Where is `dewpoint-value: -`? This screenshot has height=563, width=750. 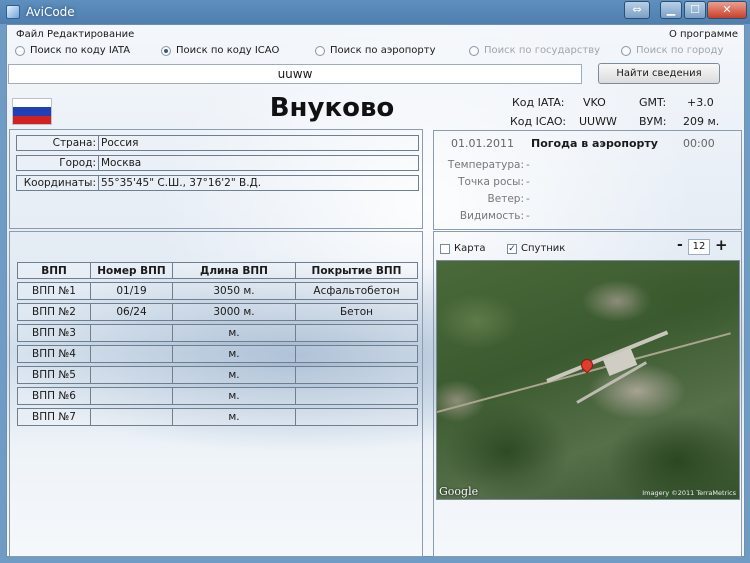
dewpoint-value: - is located at coordinates (528, 182).